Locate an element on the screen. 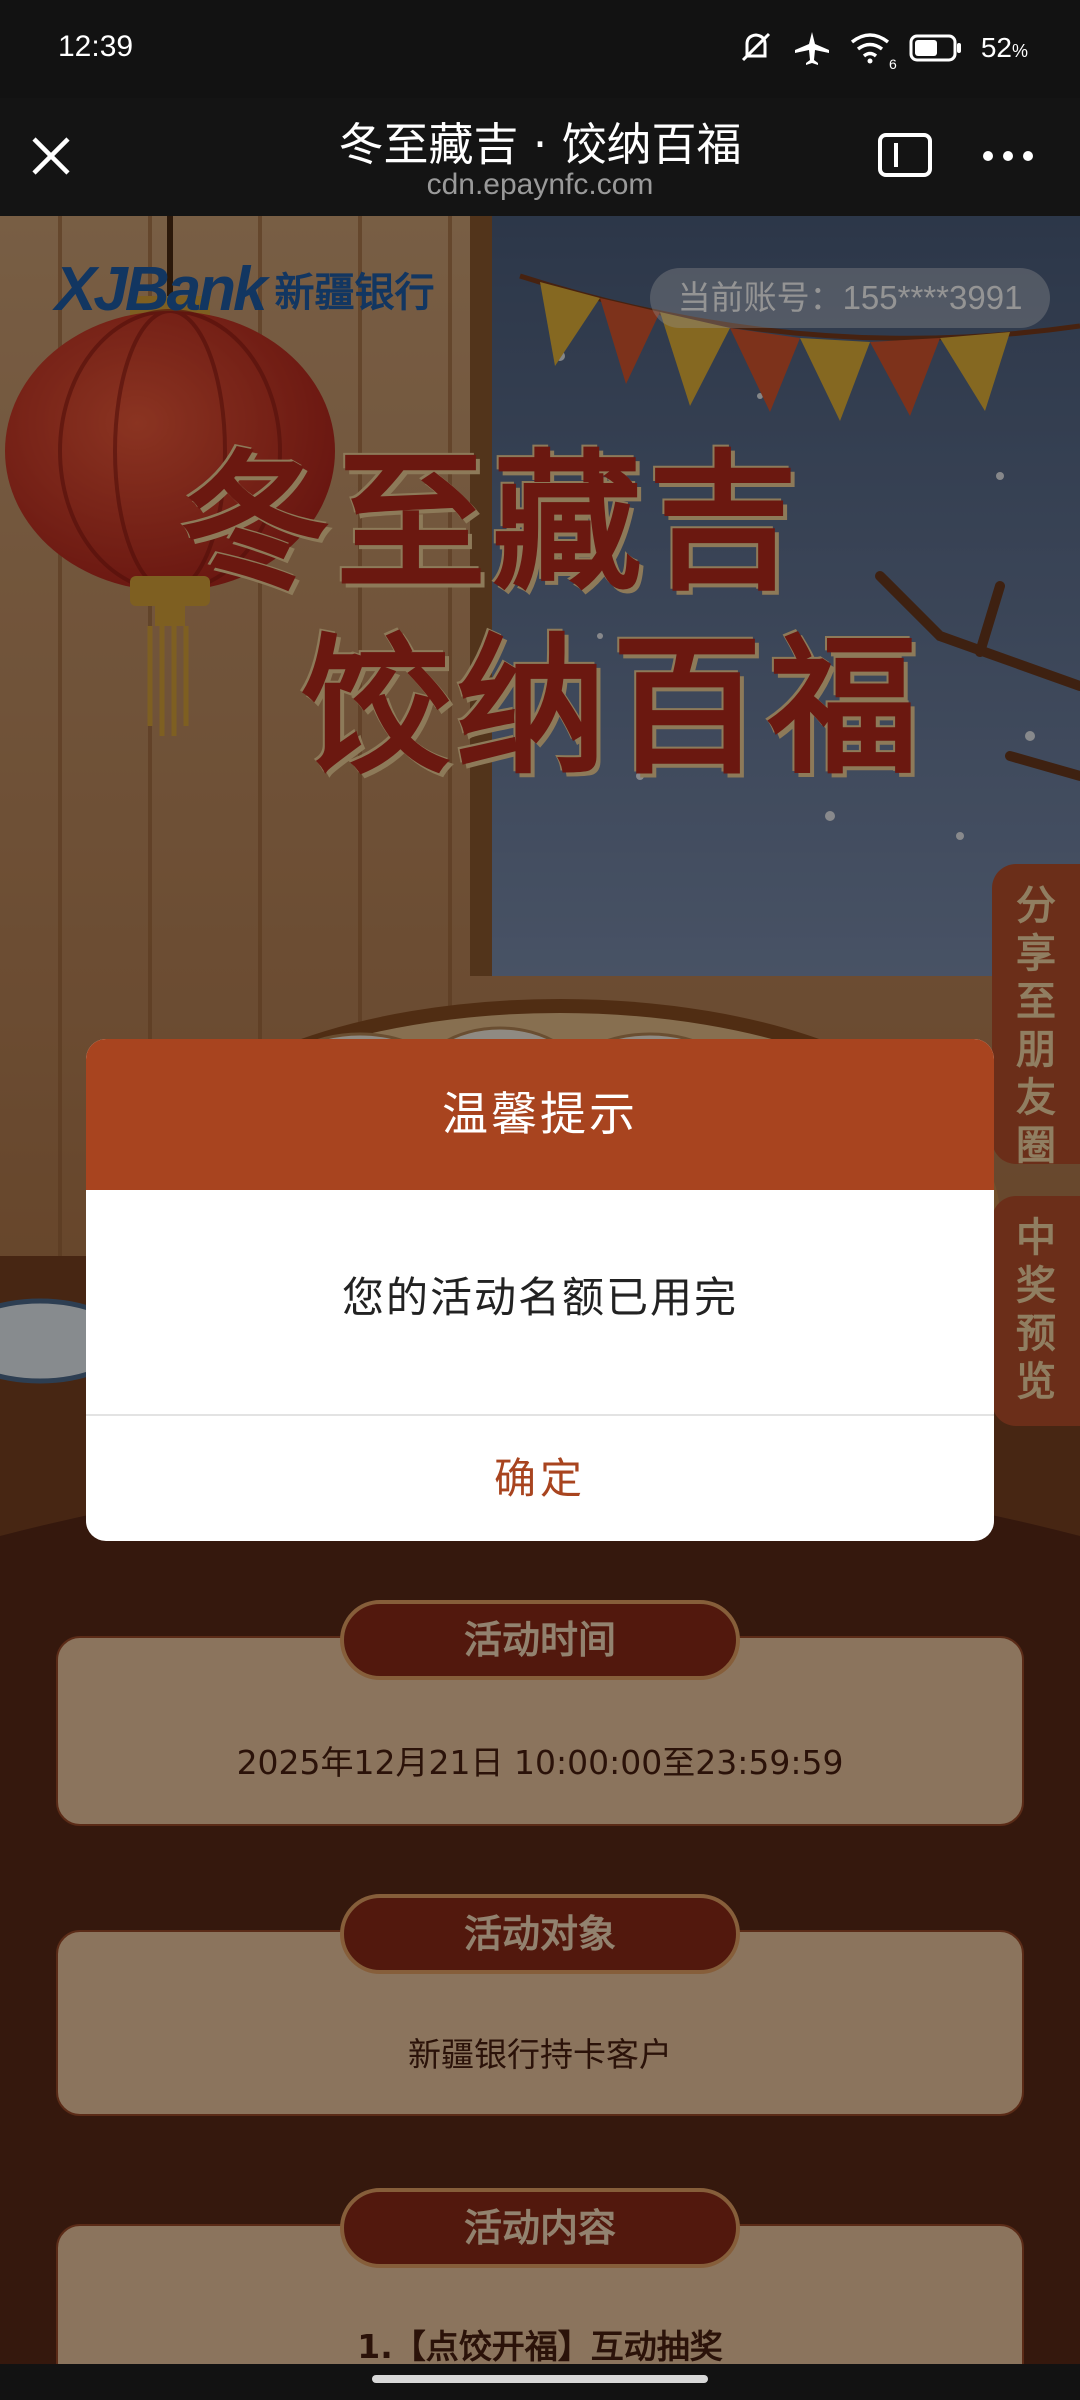 Image resolution: width=1080 pixels, height=2400 pixels. dialog-title: 温馨提示 is located at coordinates (540, 1114).